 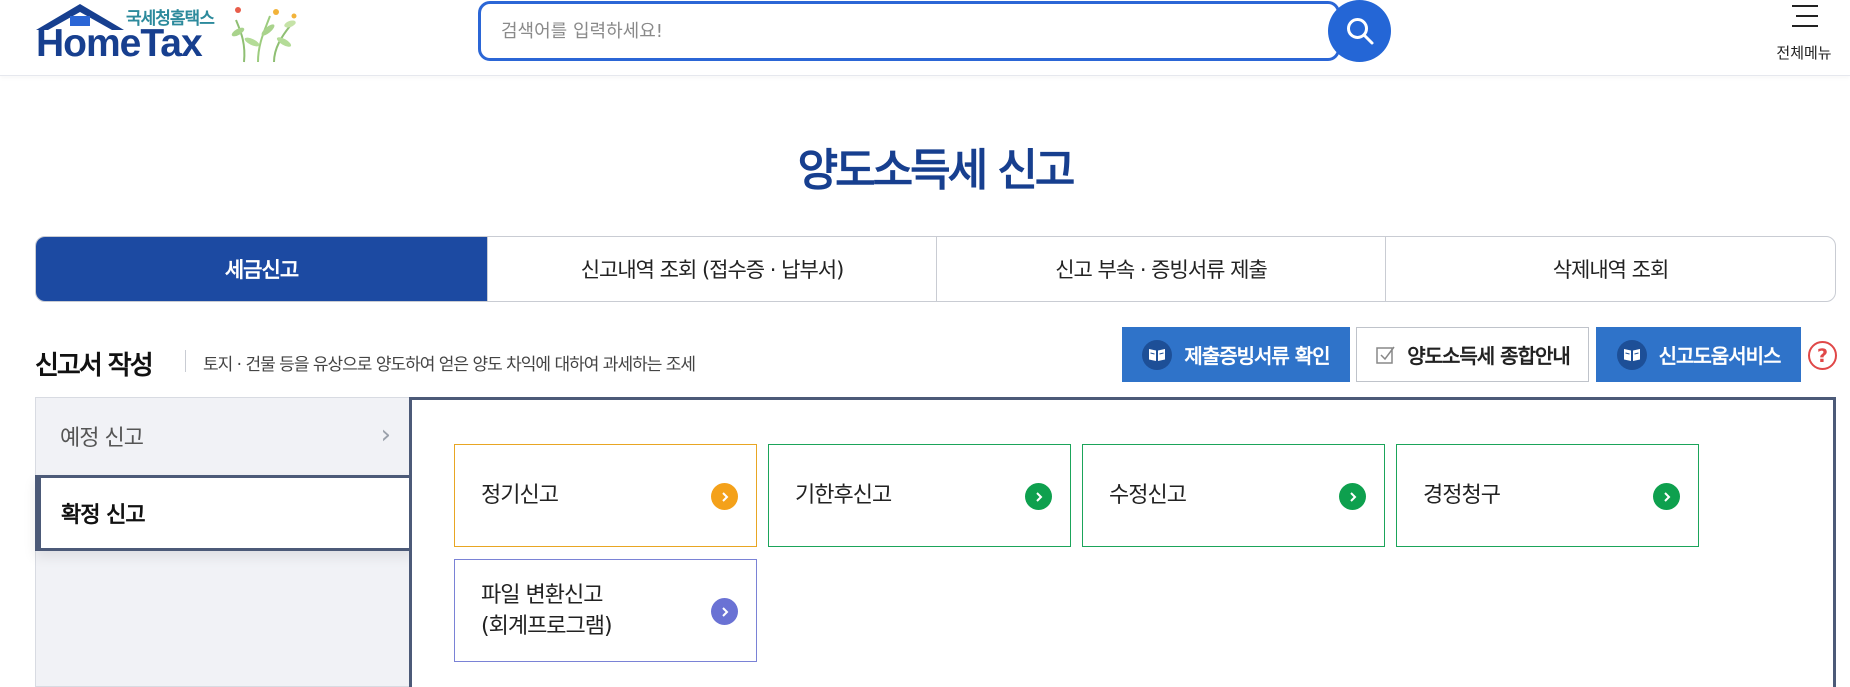 I want to click on evidence-docs-label: 제출증빙서류 확인, so click(x=1257, y=356).